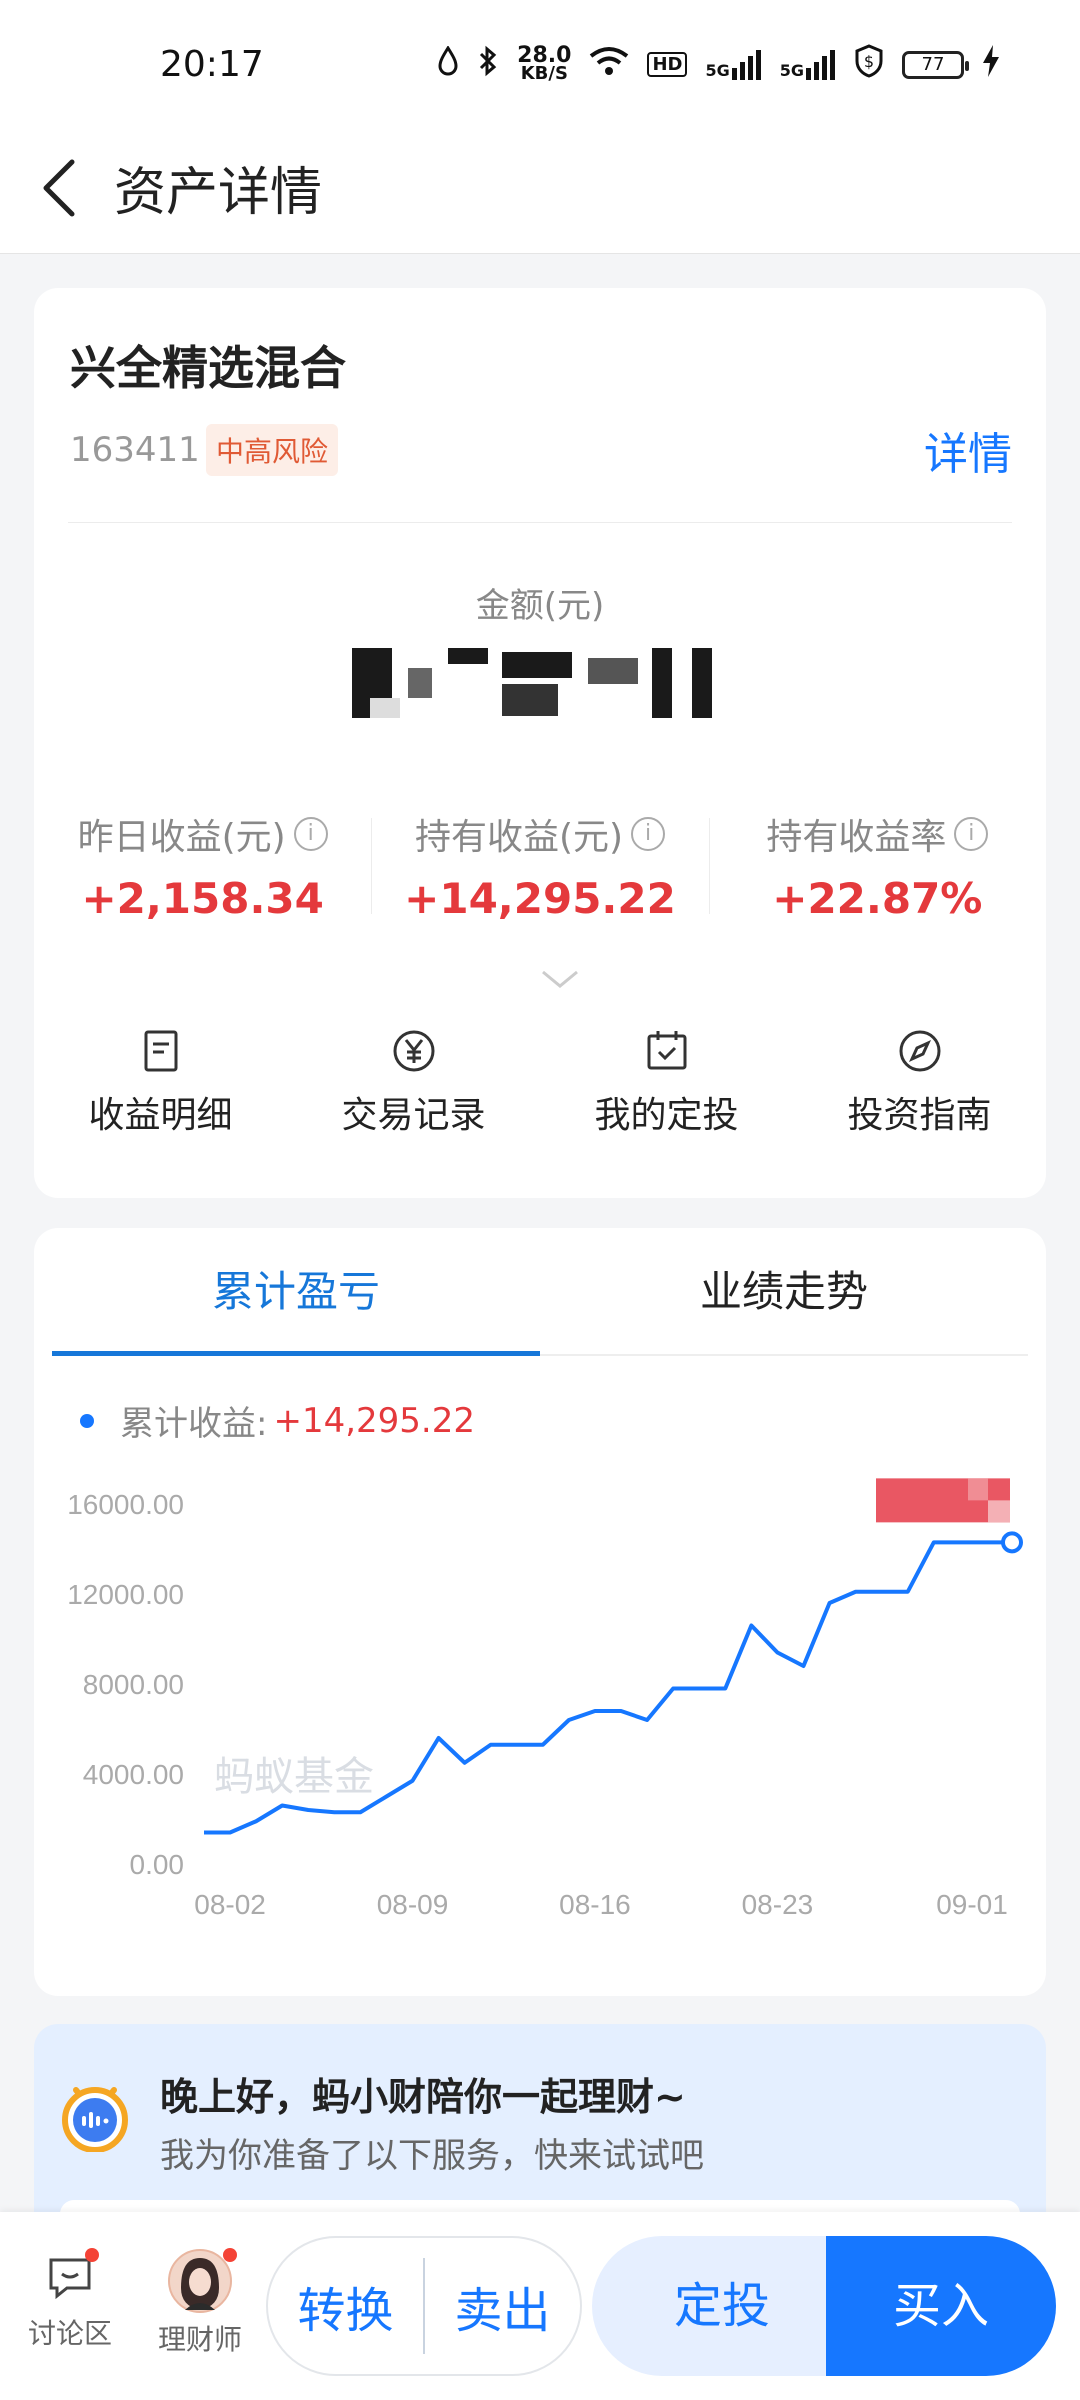  What do you see at coordinates (202, 2281) in the screenshot?
I see `avatar` at bounding box center [202, 2281].